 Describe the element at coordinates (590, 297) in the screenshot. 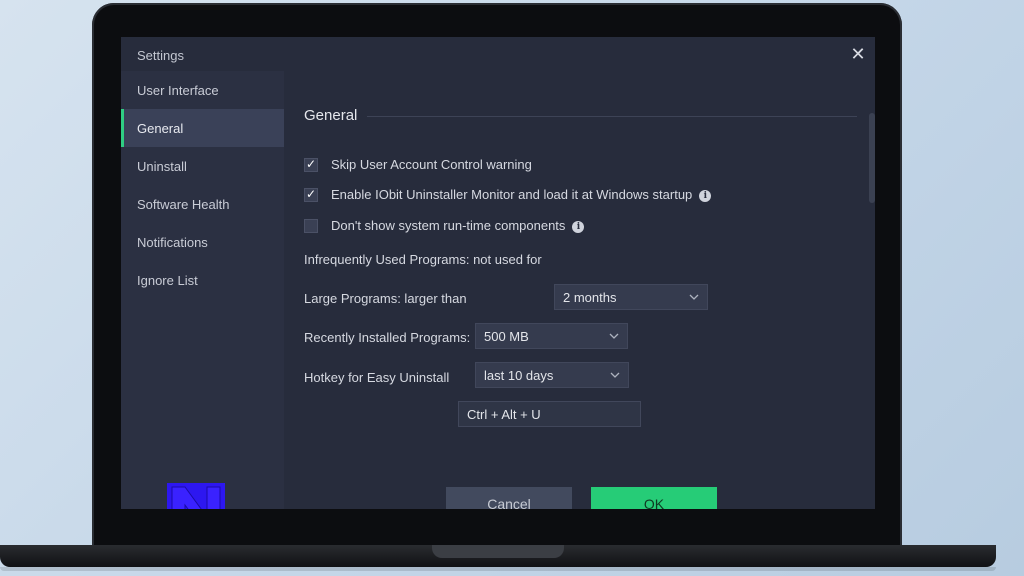

I see `select-value: 2 months` at that location.